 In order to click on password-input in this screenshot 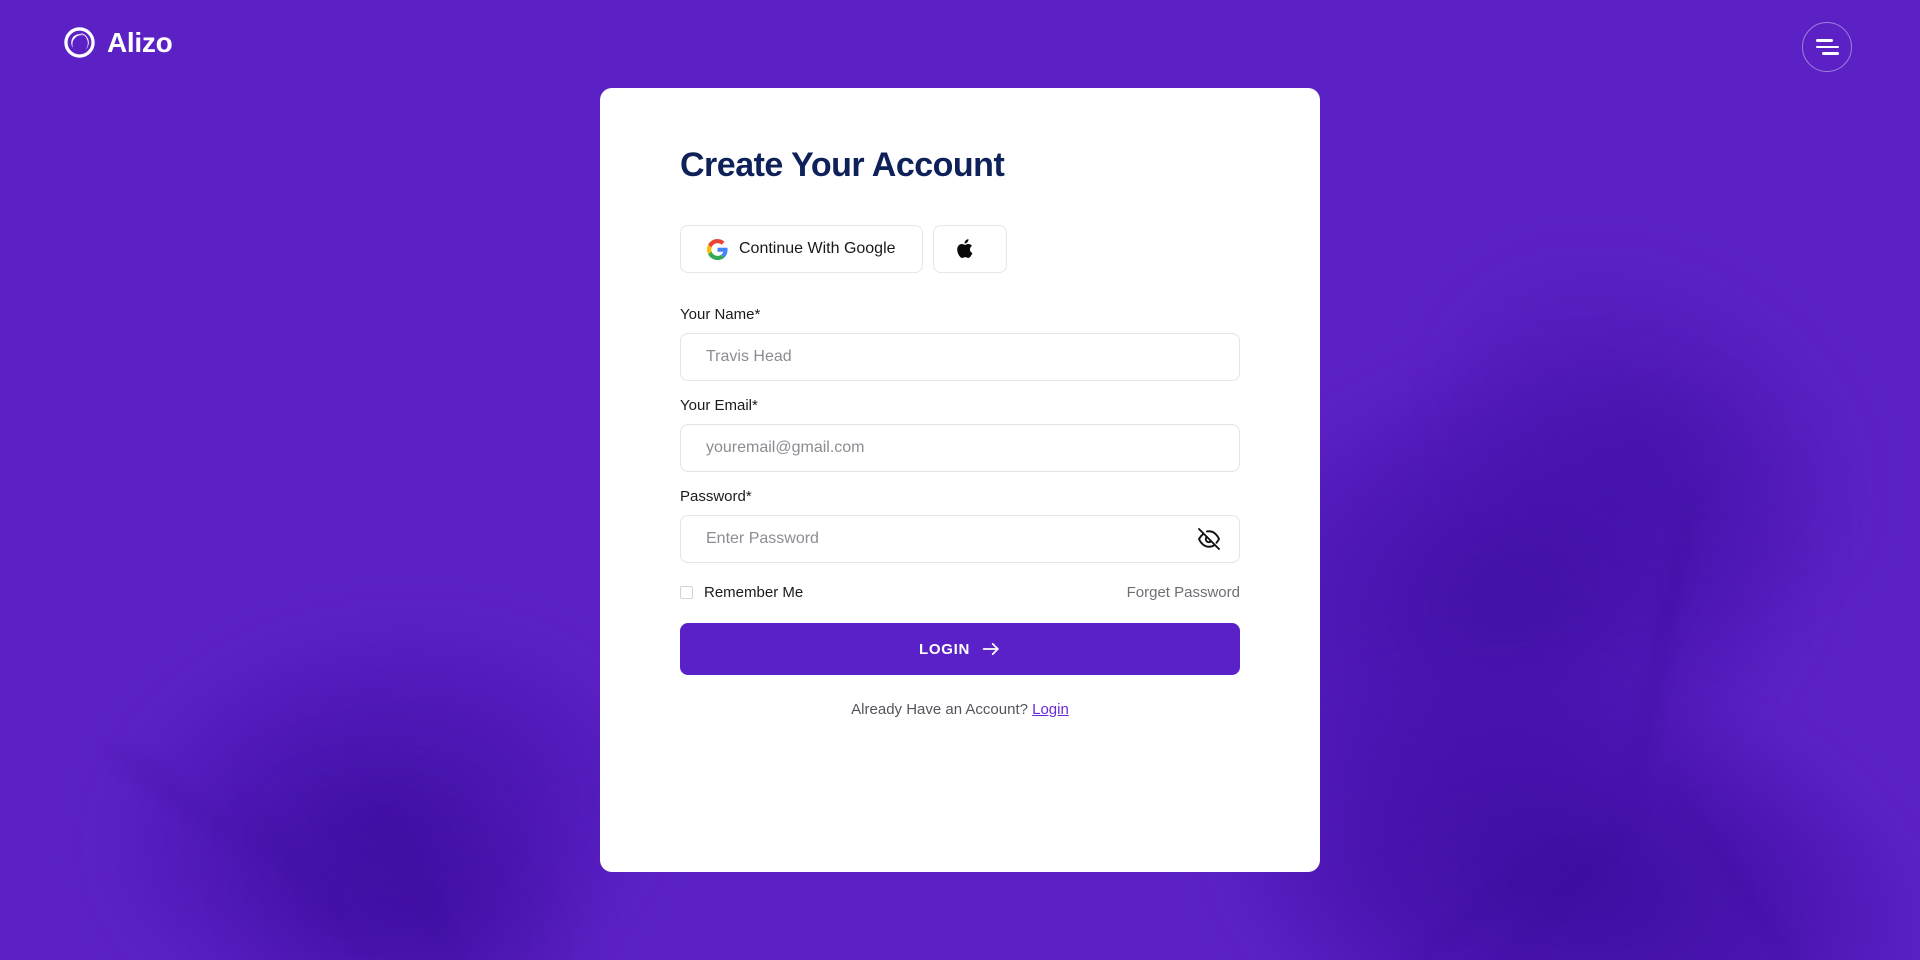, I will do `click(960, 539)`.